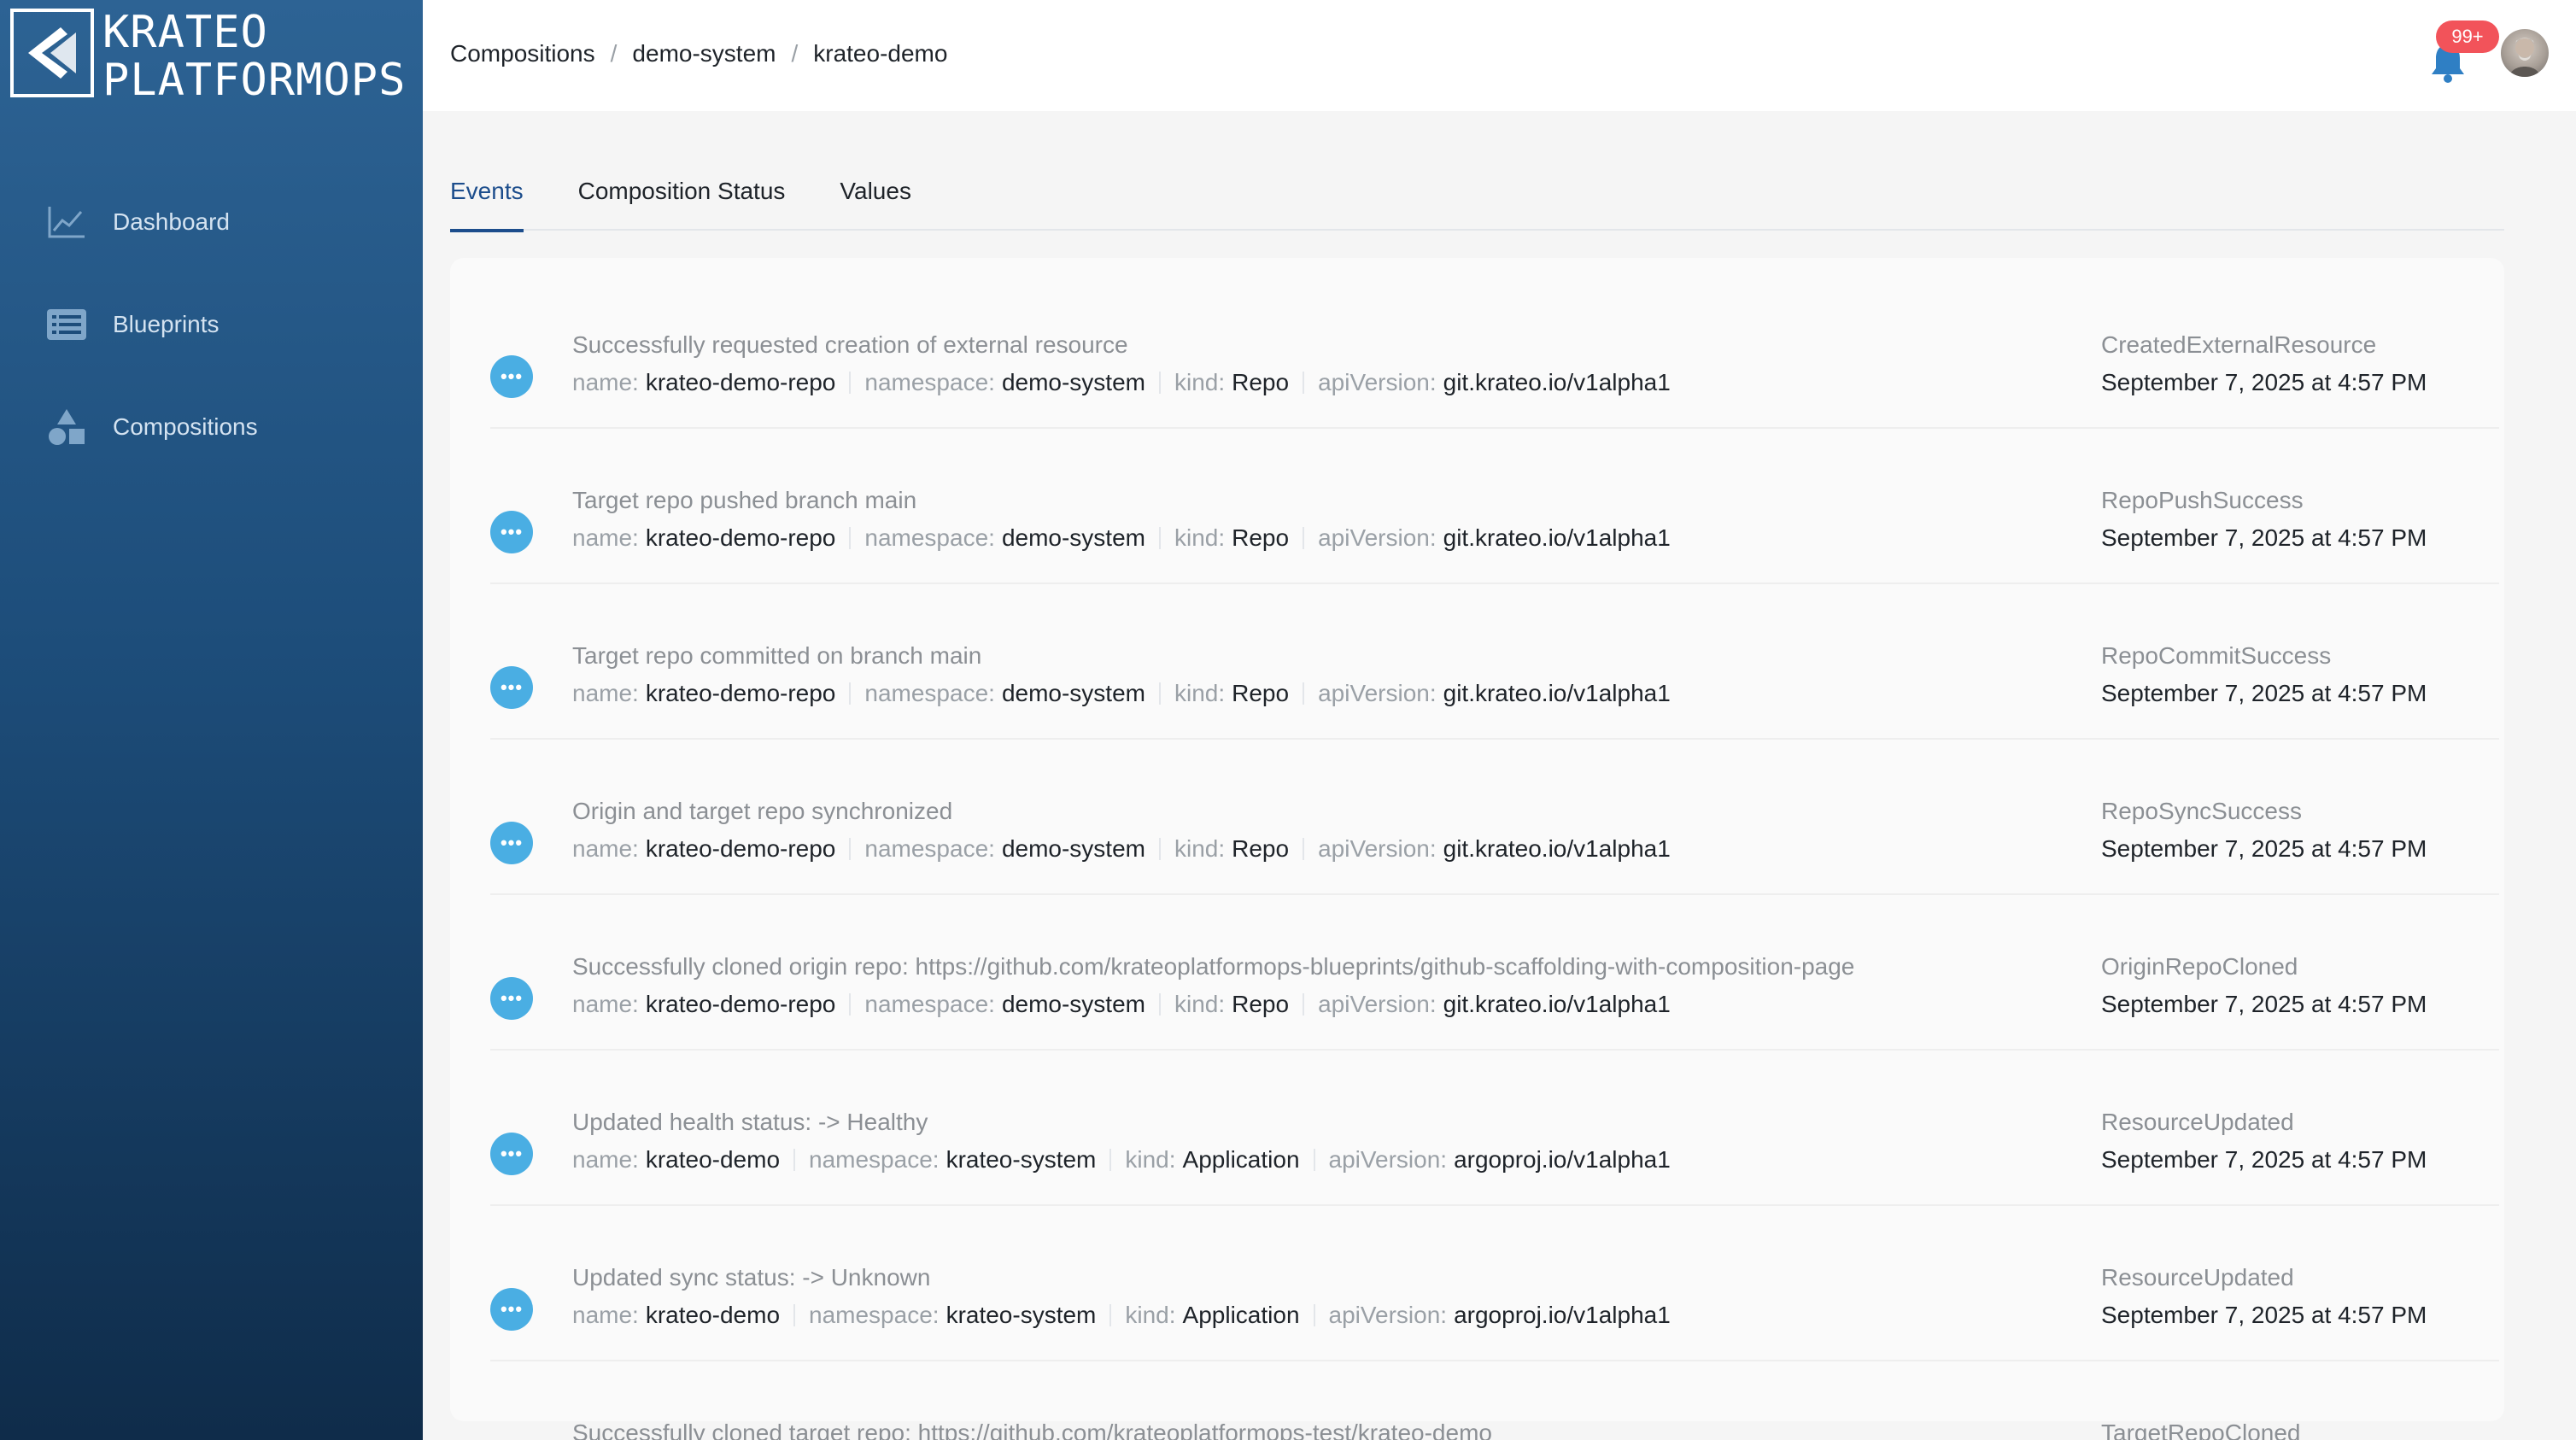 The width and height of the screenshot is (2576, 1440). I want to click on sidebar-item-dashboard: Dashboard, so click(211, 222).